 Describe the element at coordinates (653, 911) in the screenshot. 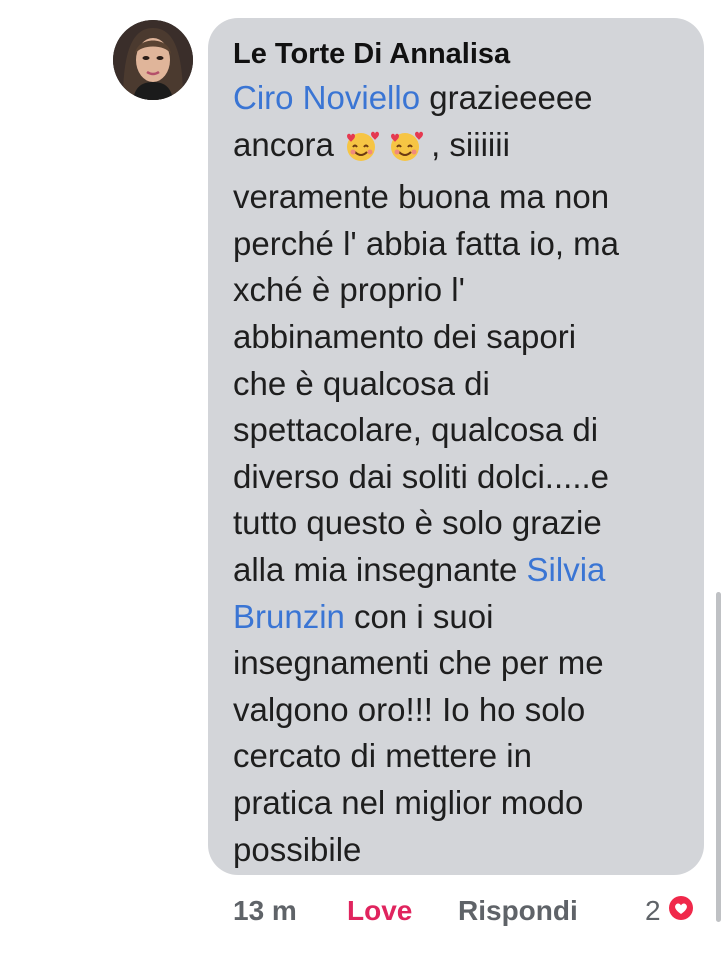

I see `reaction-count: 2` at that location.